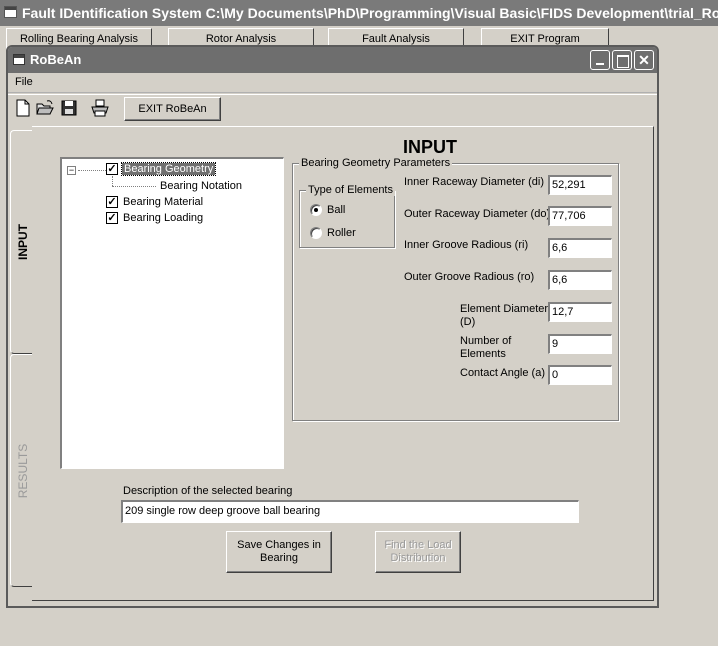 This screenshot has width=718, height=646. Describe the element at coordinates (341, 233) in the screenshot. I see `radio-roller-label: Roller` at that location.